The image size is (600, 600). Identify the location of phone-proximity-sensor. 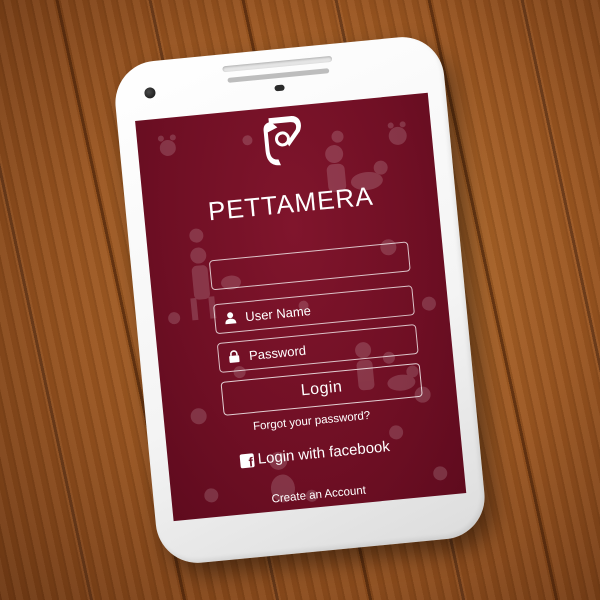
(279, 88).